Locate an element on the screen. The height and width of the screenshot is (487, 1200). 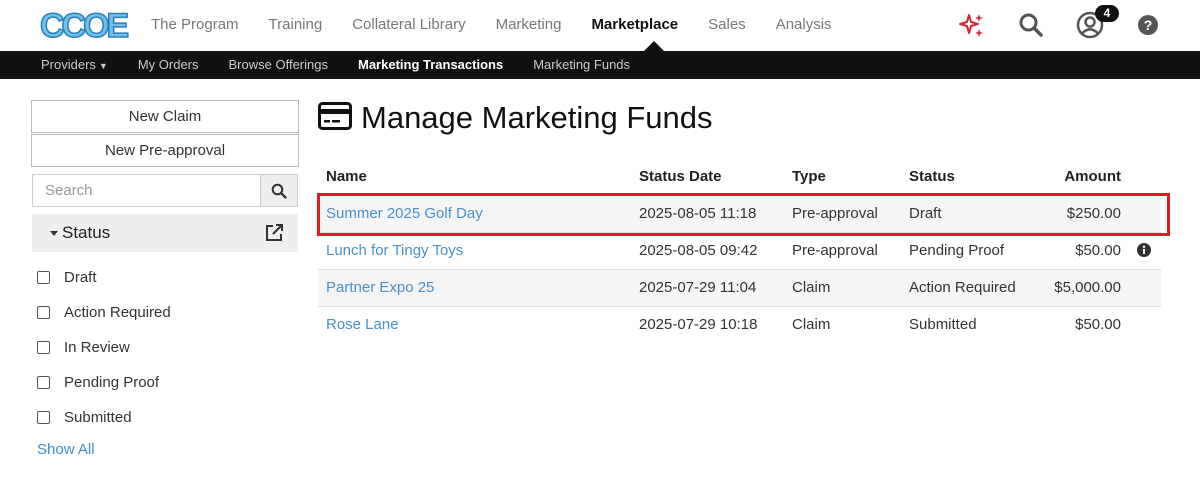
subnav-providers-label: Providers is located at coordinates (68, 64).